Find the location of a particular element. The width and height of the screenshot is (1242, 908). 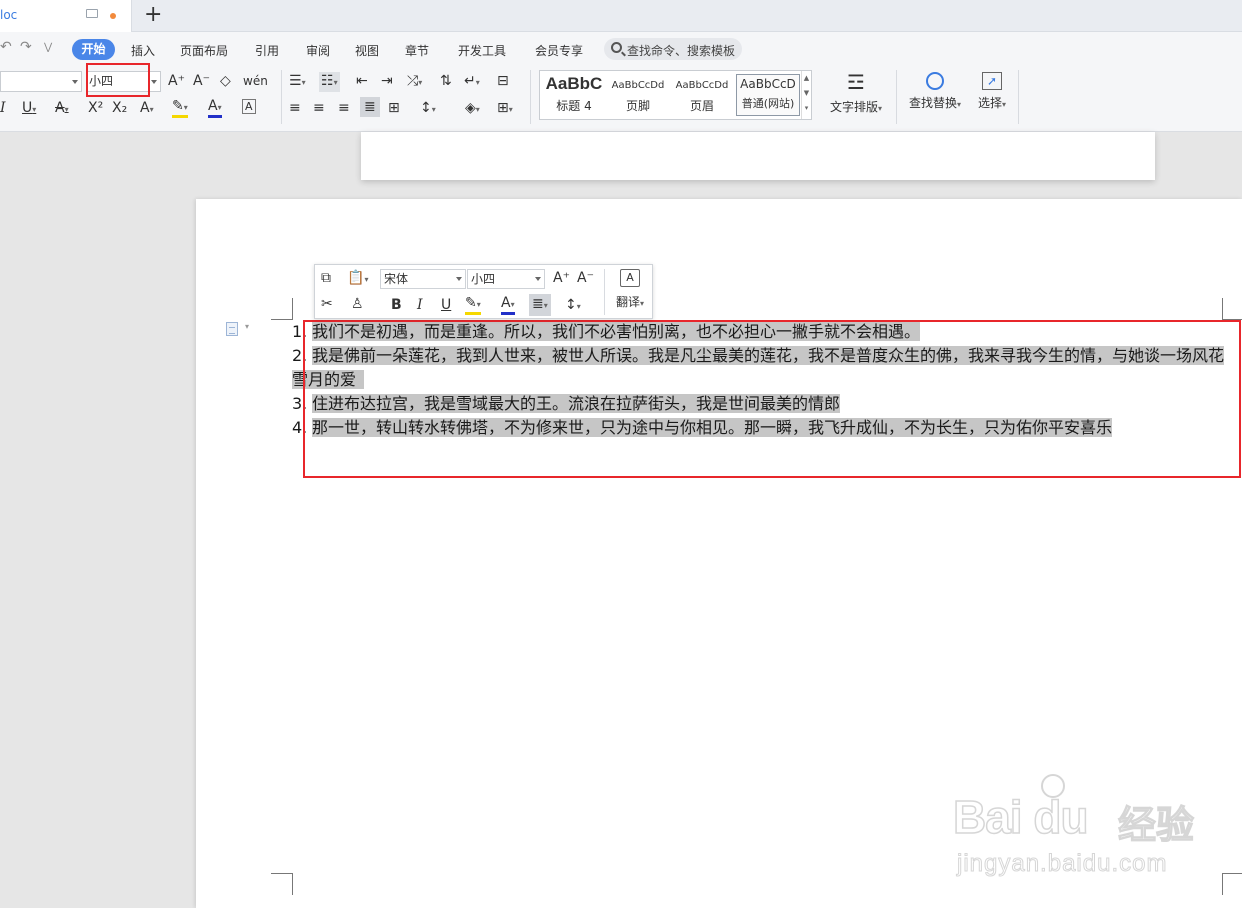

command-search-placeholder: 查找命令、搜索模板 is located at coordinates (681, 50).